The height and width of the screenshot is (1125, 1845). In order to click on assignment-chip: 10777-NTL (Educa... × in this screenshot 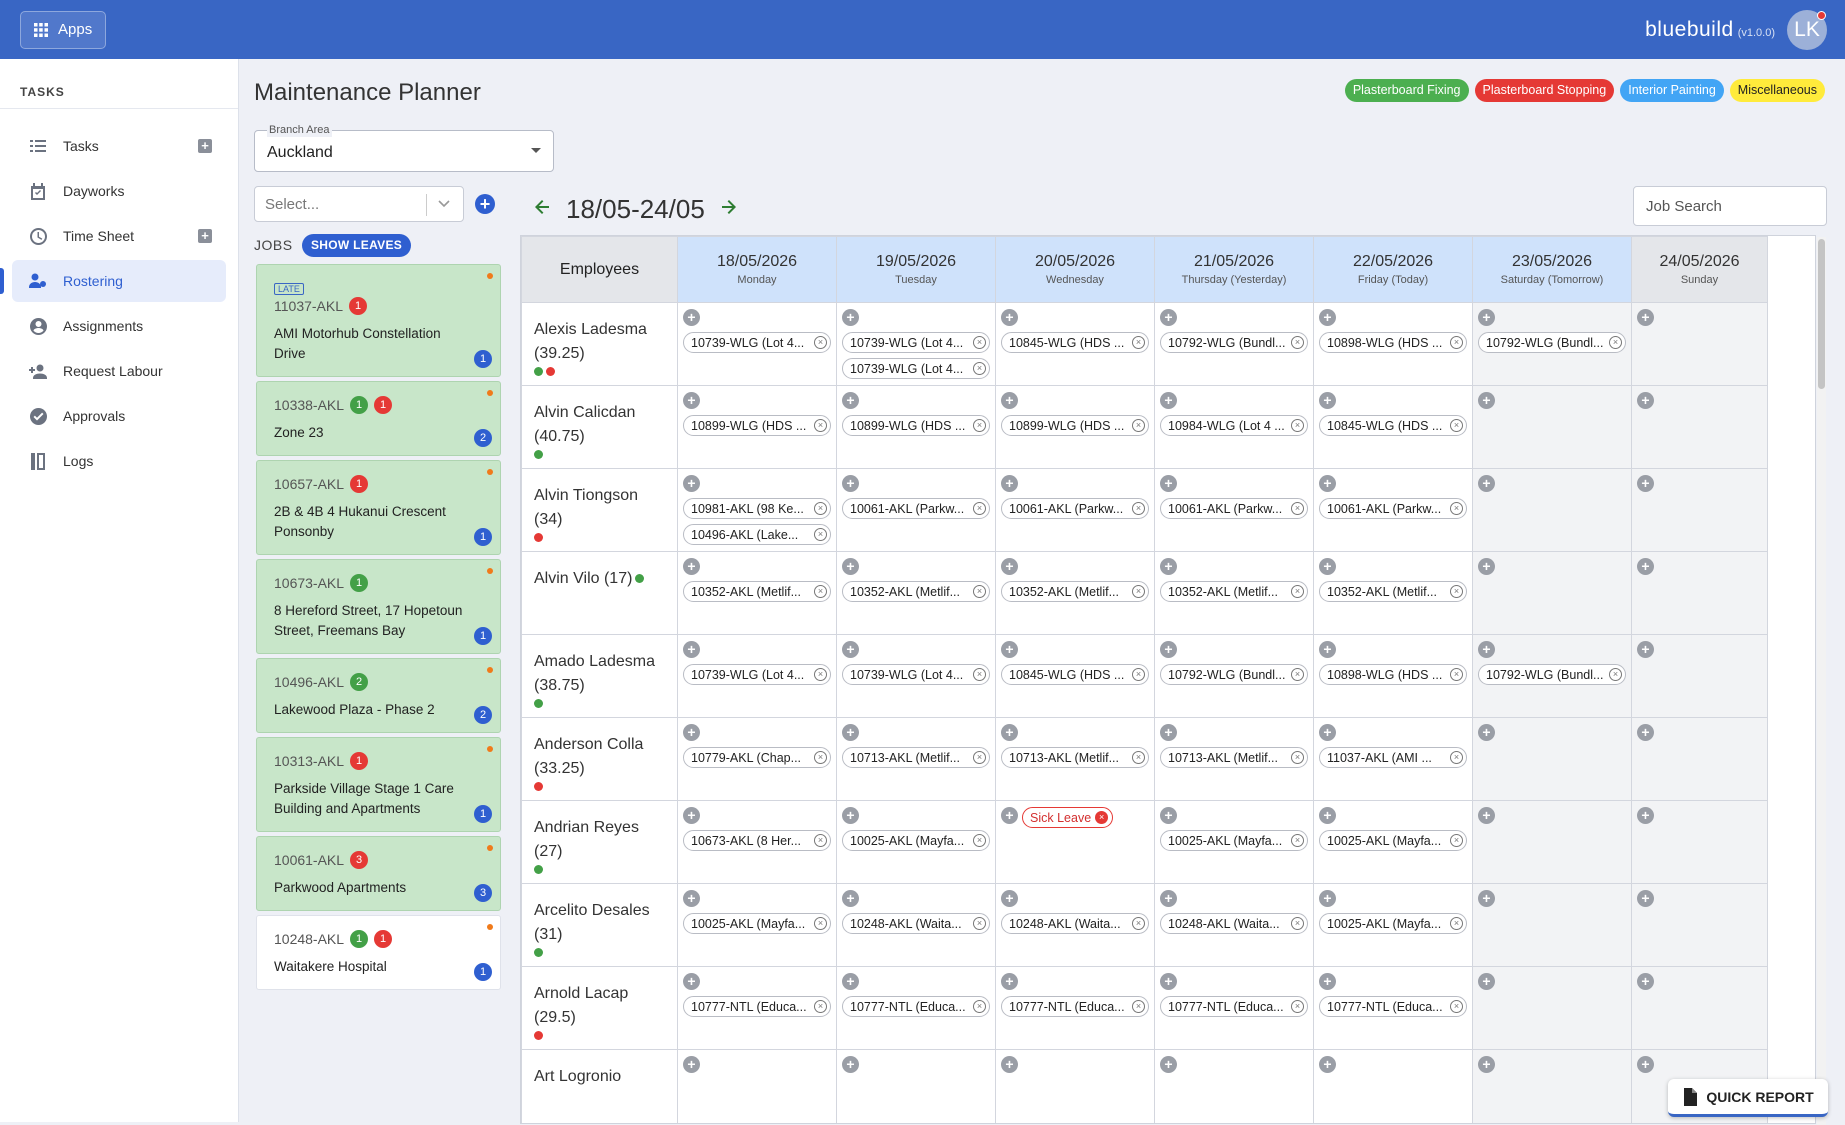, I will do `click(916, 1006)`.